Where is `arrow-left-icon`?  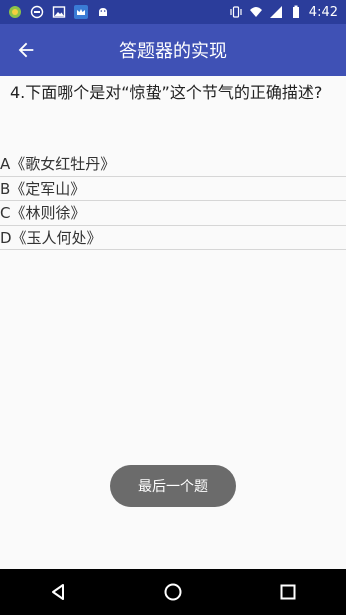 arrow-left-icon is located at coordinates (26, 50).